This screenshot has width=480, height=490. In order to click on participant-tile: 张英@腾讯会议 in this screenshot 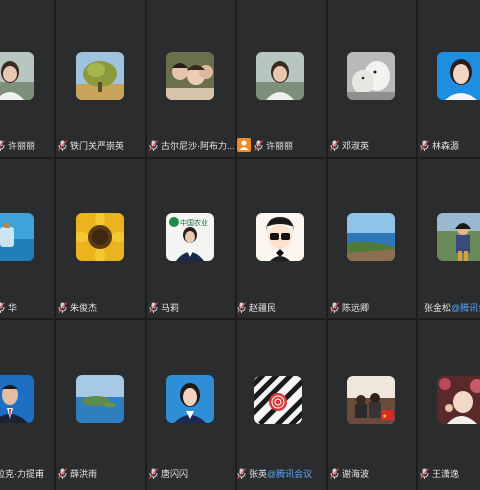, I will do `click(281, 405)`.